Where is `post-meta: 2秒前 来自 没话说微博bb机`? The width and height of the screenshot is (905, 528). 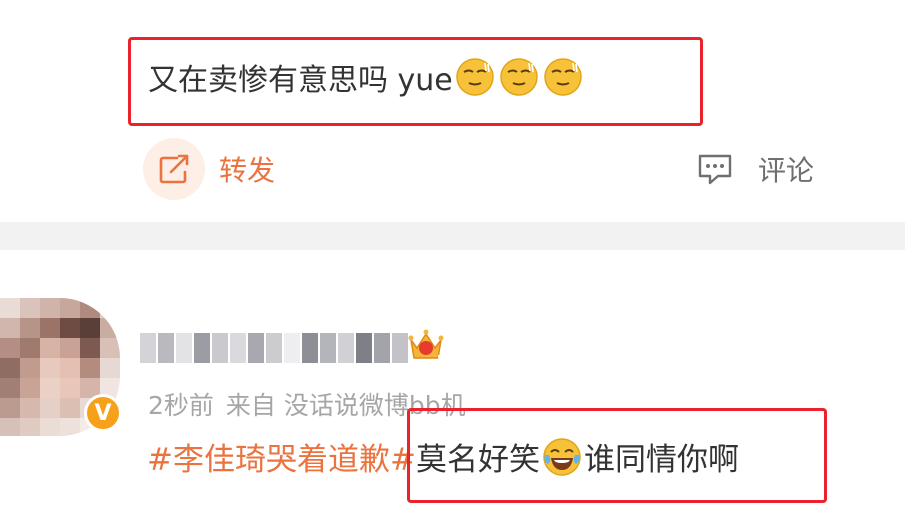
post-meta: 2秒前 来自 没话说微博bb机 is located at coordinates (307, 404).